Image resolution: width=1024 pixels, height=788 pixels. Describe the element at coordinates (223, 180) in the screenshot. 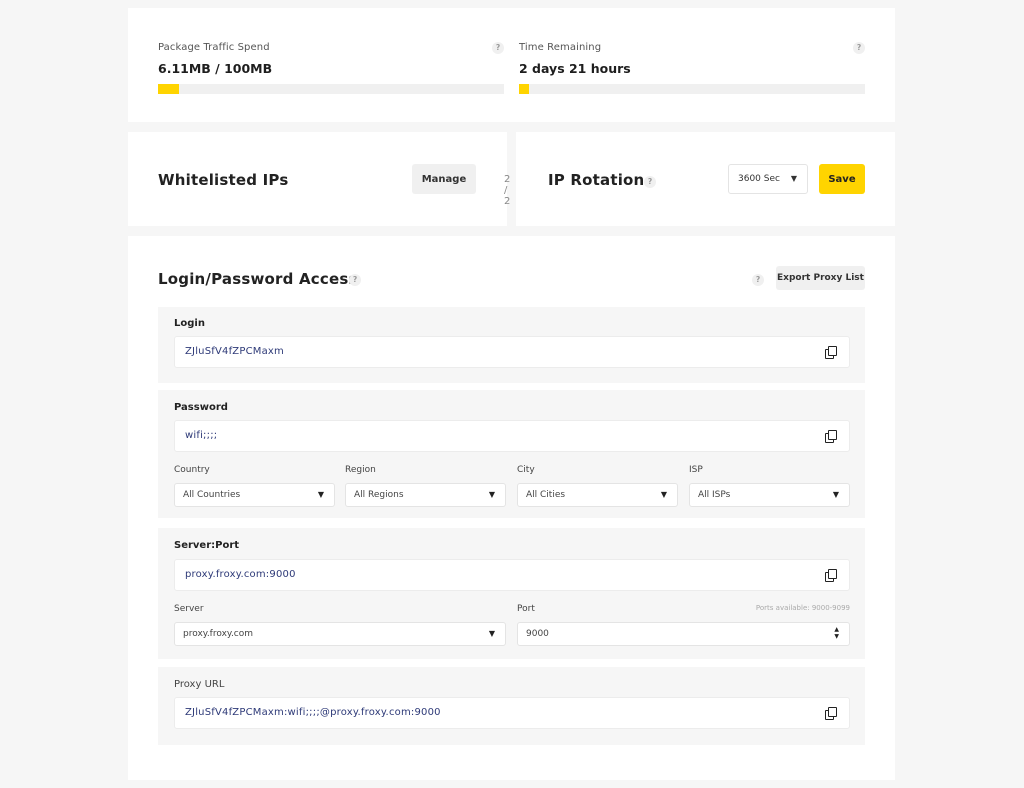

I see `whitelist-title: Whitelisted IPs` at that location.